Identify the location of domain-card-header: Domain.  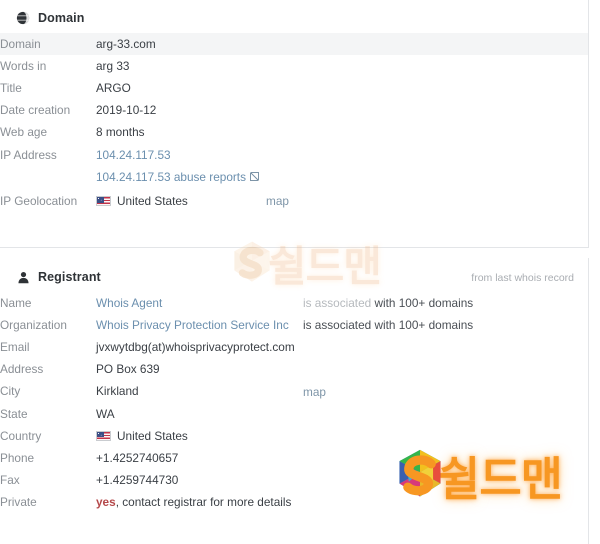
(294, 16).